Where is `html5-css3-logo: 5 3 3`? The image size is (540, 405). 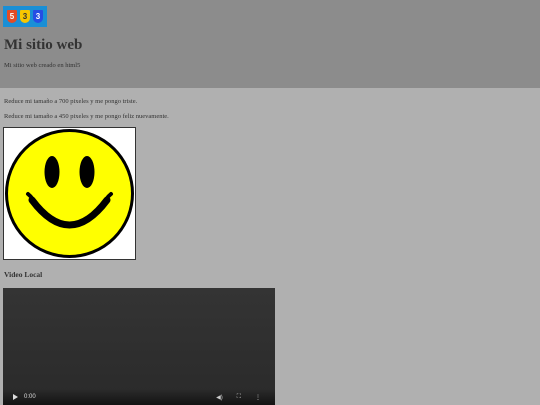
html5-css3-logo: 5 3 3 is located at coordinates (25, 16).